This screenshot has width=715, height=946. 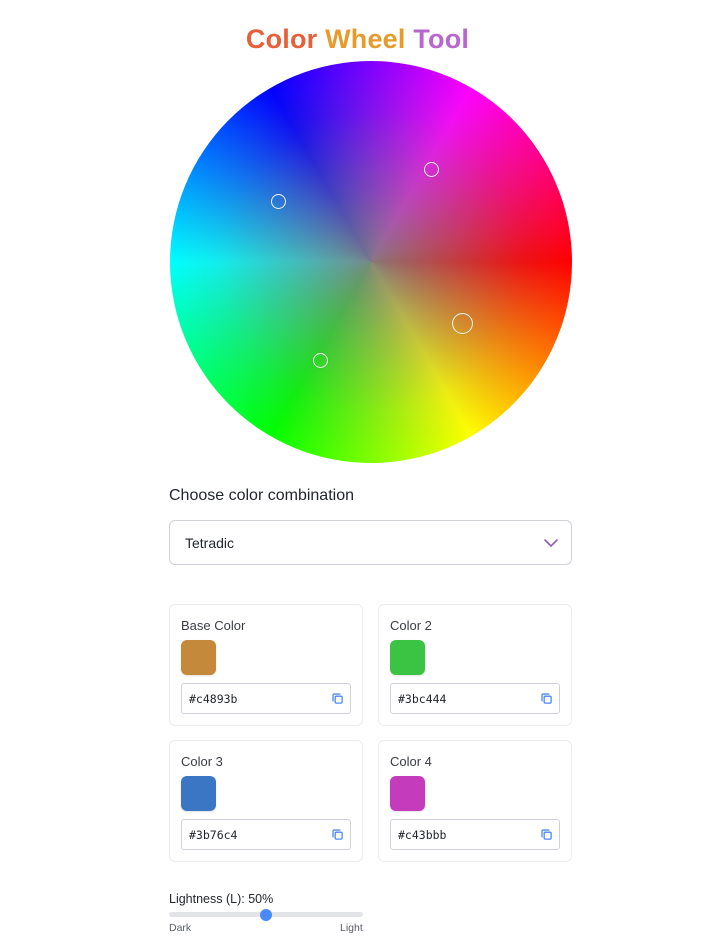 I want to click on hex-value: #3b76c4, so click(x=213, y=835).